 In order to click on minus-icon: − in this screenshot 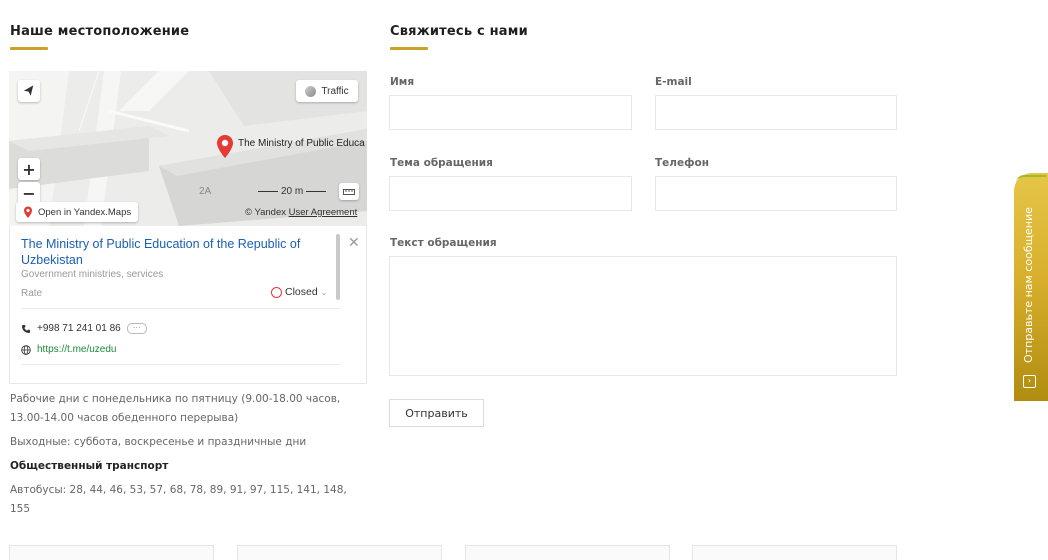, I will do `click(29, 193)`.